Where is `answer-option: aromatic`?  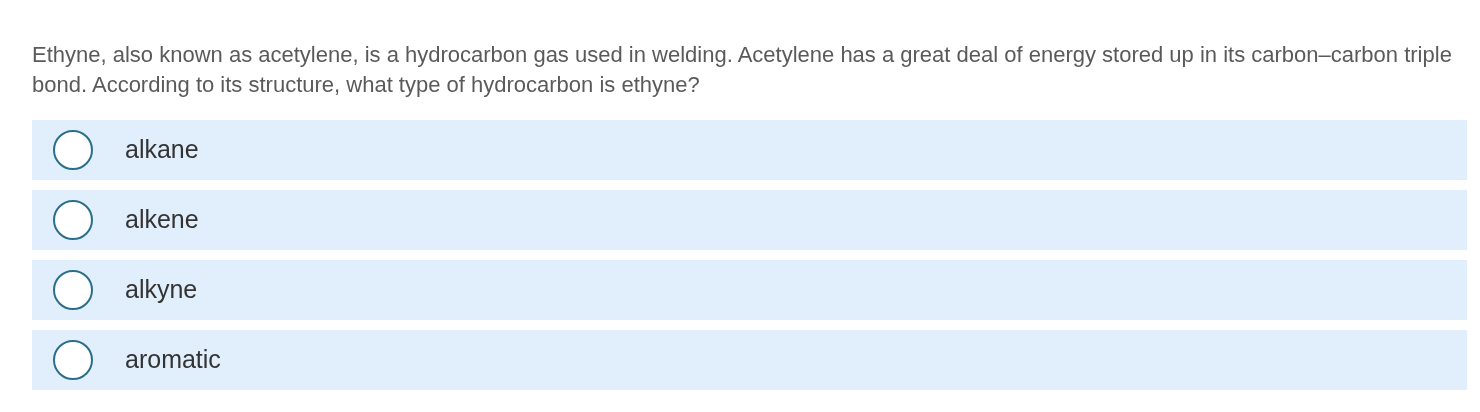 answer-option: aromatic is located at coordinates (749, 360).